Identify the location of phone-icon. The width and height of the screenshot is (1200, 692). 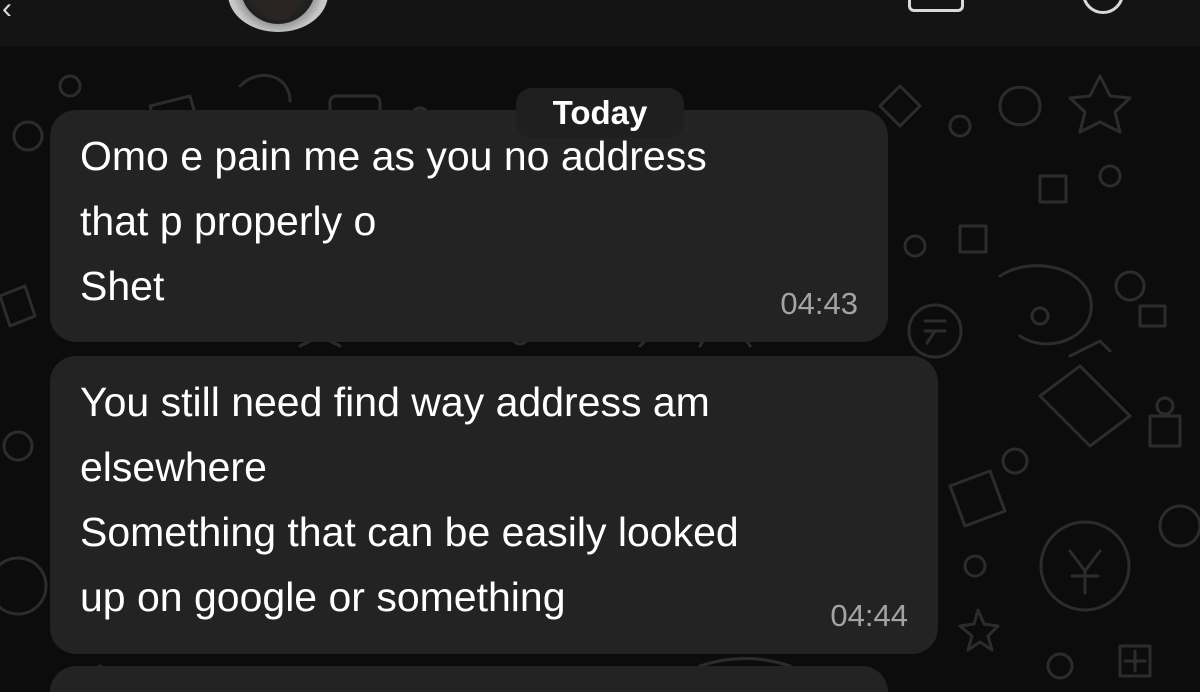
(1103, 7).